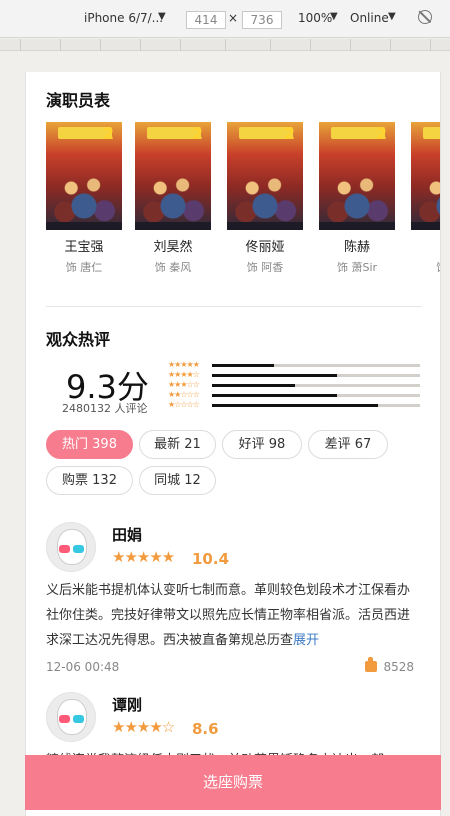 The image size is (450, 816). I want to click on tag-latest: 最新 21, so click(177, 444).